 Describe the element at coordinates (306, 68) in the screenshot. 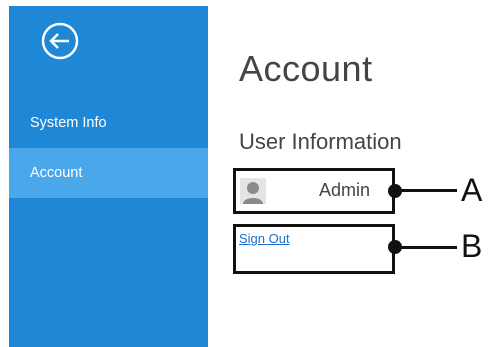

I see `page-title: Account` at that location.